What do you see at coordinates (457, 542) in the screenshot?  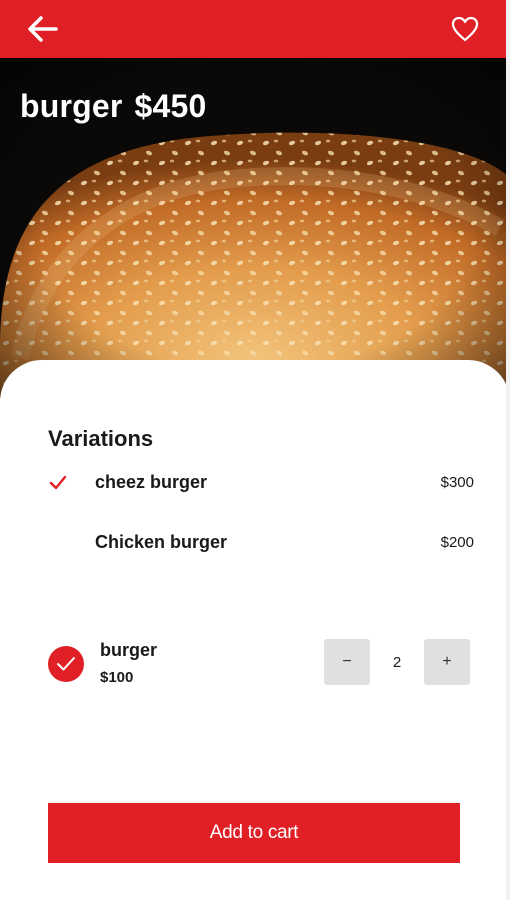 I see `variation-price: $200` at bounding box center [457, 542].